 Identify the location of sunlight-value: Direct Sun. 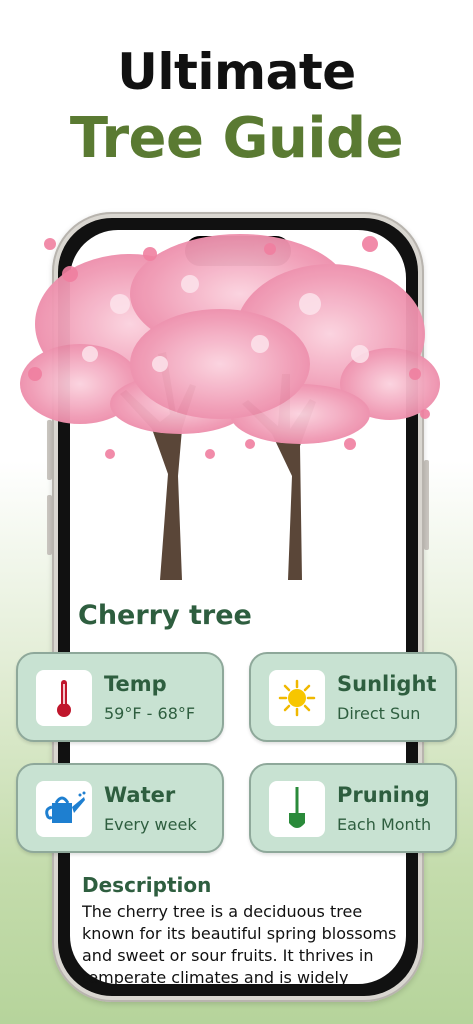
(379, 713).